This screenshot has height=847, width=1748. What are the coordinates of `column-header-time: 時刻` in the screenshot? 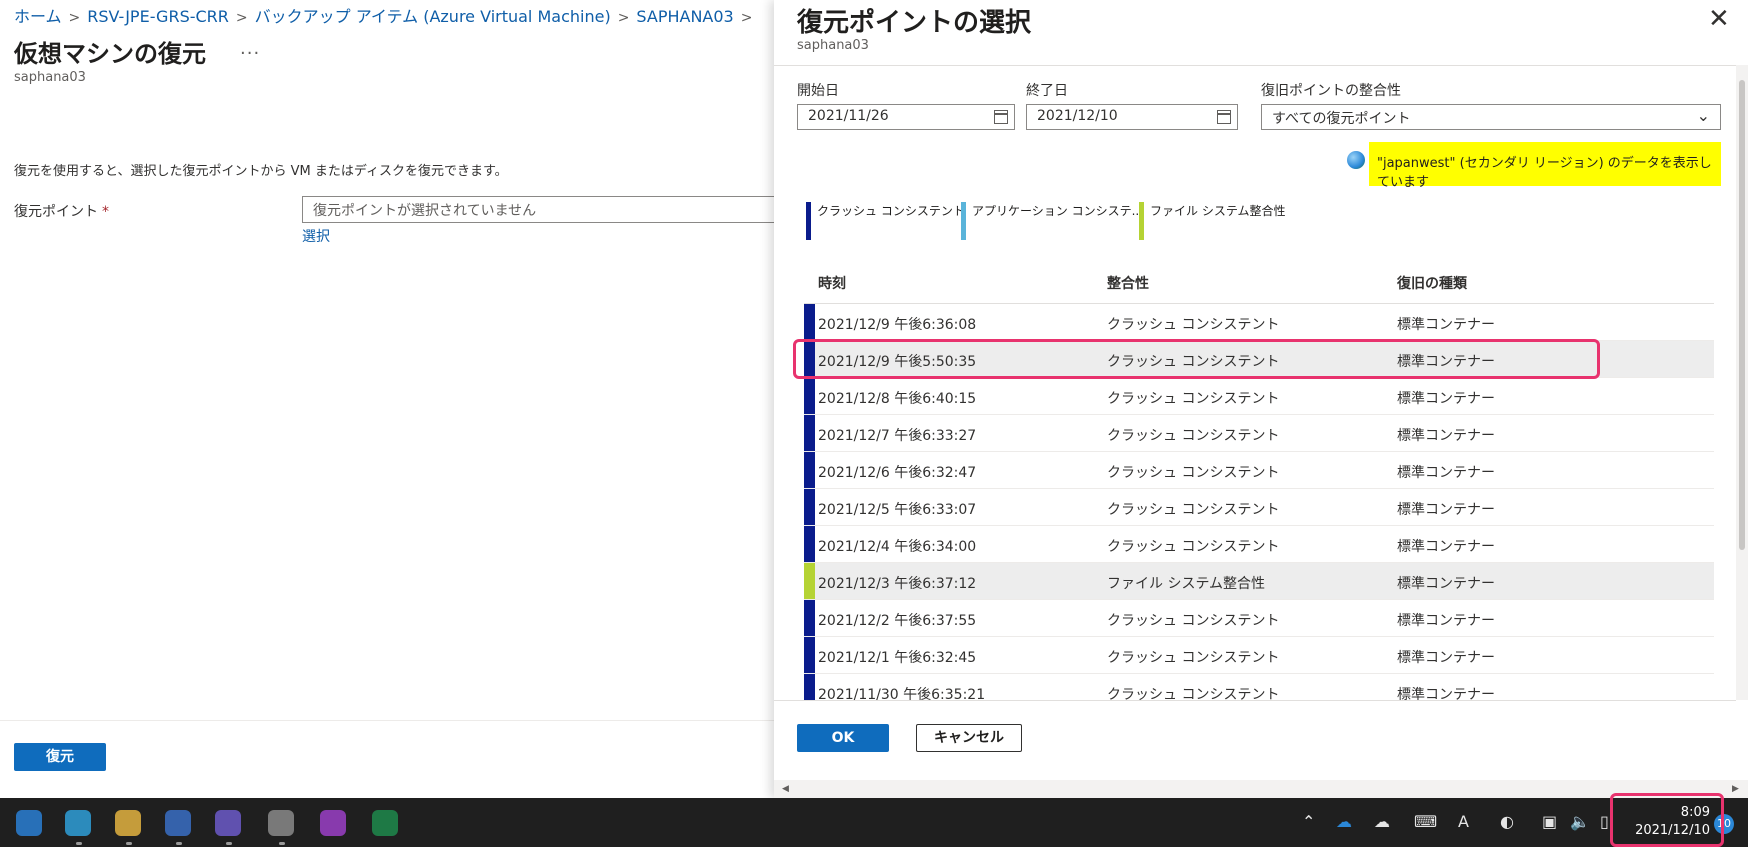 It's located at (832, 283).